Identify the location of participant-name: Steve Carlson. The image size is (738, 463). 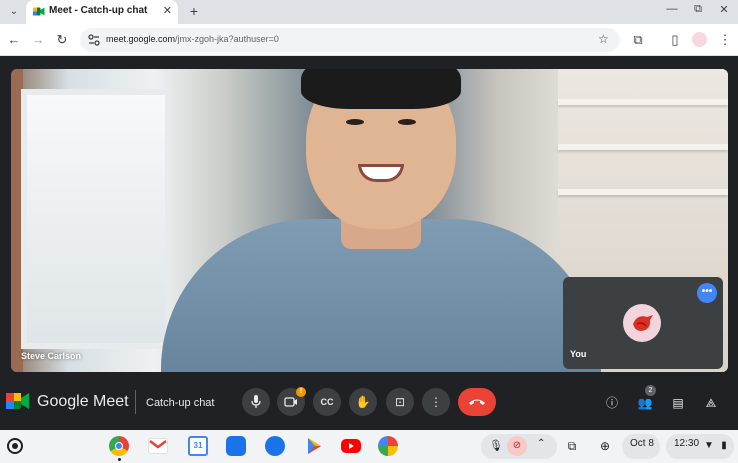
(51, 356).